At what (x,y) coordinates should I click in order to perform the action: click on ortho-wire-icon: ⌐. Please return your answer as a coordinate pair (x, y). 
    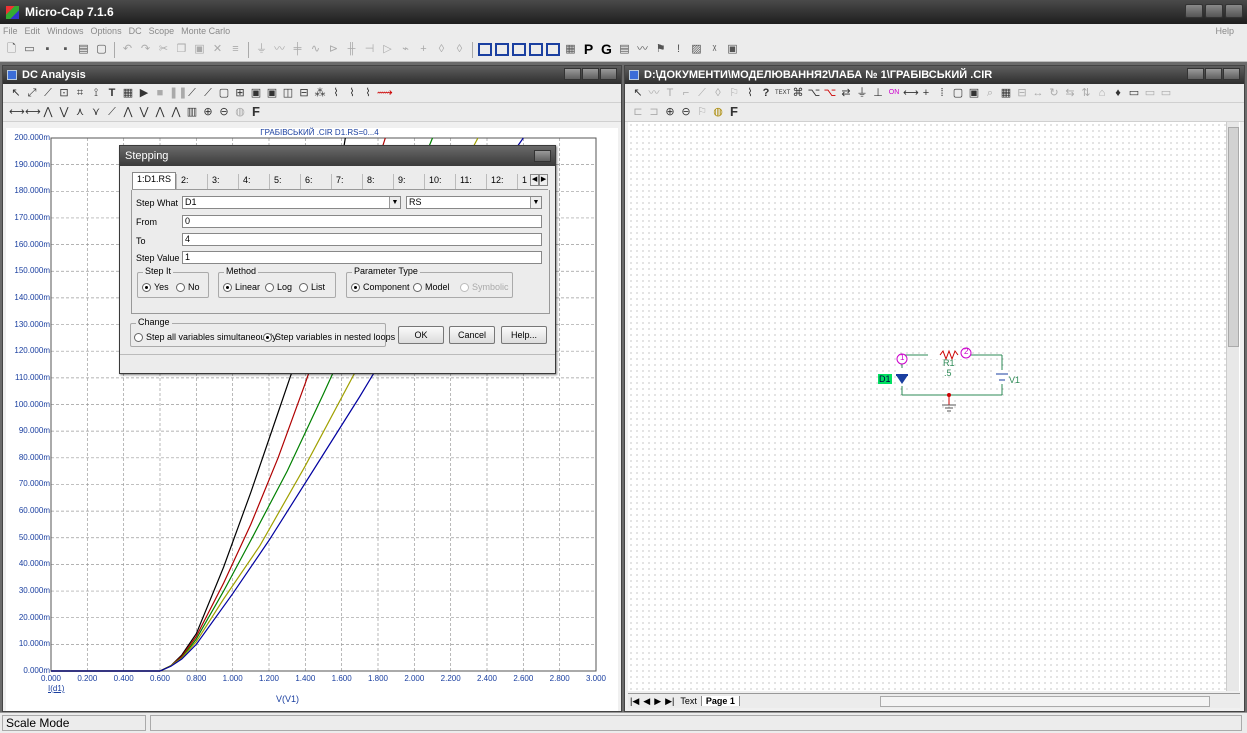
    Looking at the image, I should click on (686, 93).